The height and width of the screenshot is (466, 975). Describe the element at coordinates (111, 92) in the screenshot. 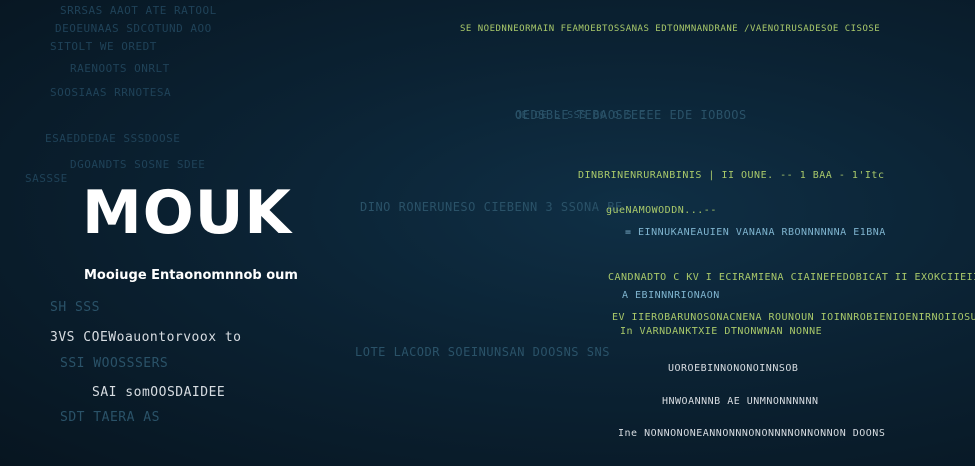

I see `code-line: SOOSIAAS RRNOTESA` at that location.